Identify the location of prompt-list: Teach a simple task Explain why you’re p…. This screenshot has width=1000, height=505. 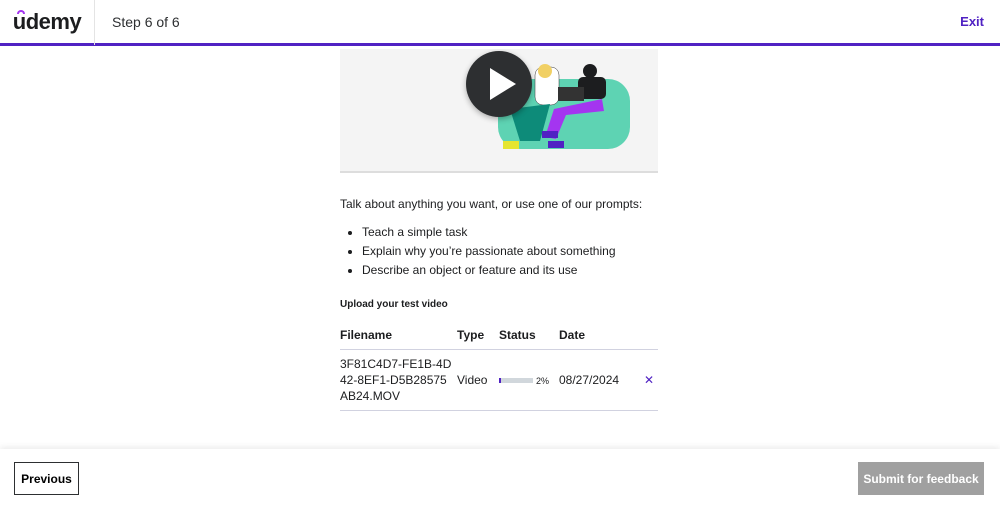
(499, 251).